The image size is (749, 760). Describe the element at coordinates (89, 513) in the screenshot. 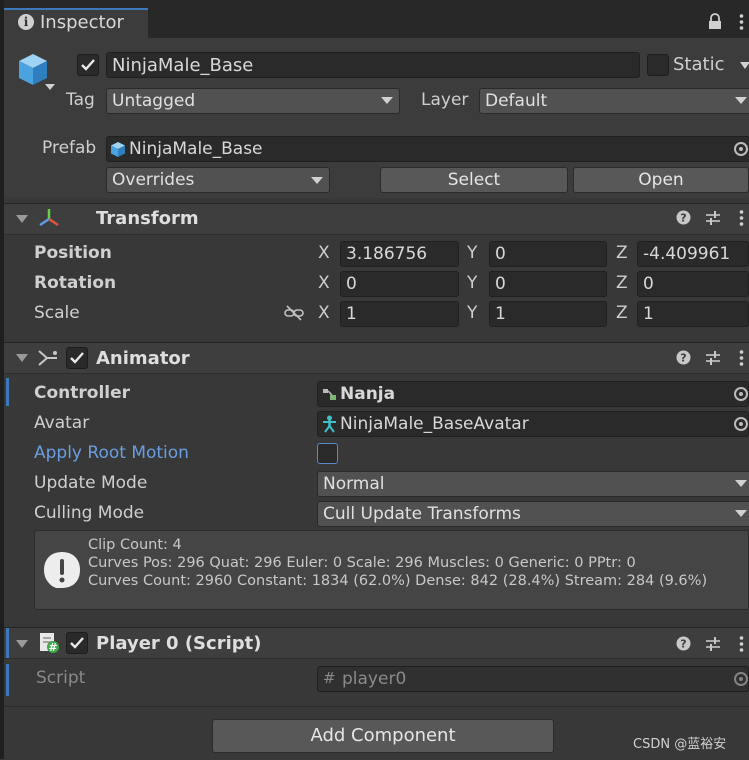

I see `culling-mode-label: Culling Mode` at that location.